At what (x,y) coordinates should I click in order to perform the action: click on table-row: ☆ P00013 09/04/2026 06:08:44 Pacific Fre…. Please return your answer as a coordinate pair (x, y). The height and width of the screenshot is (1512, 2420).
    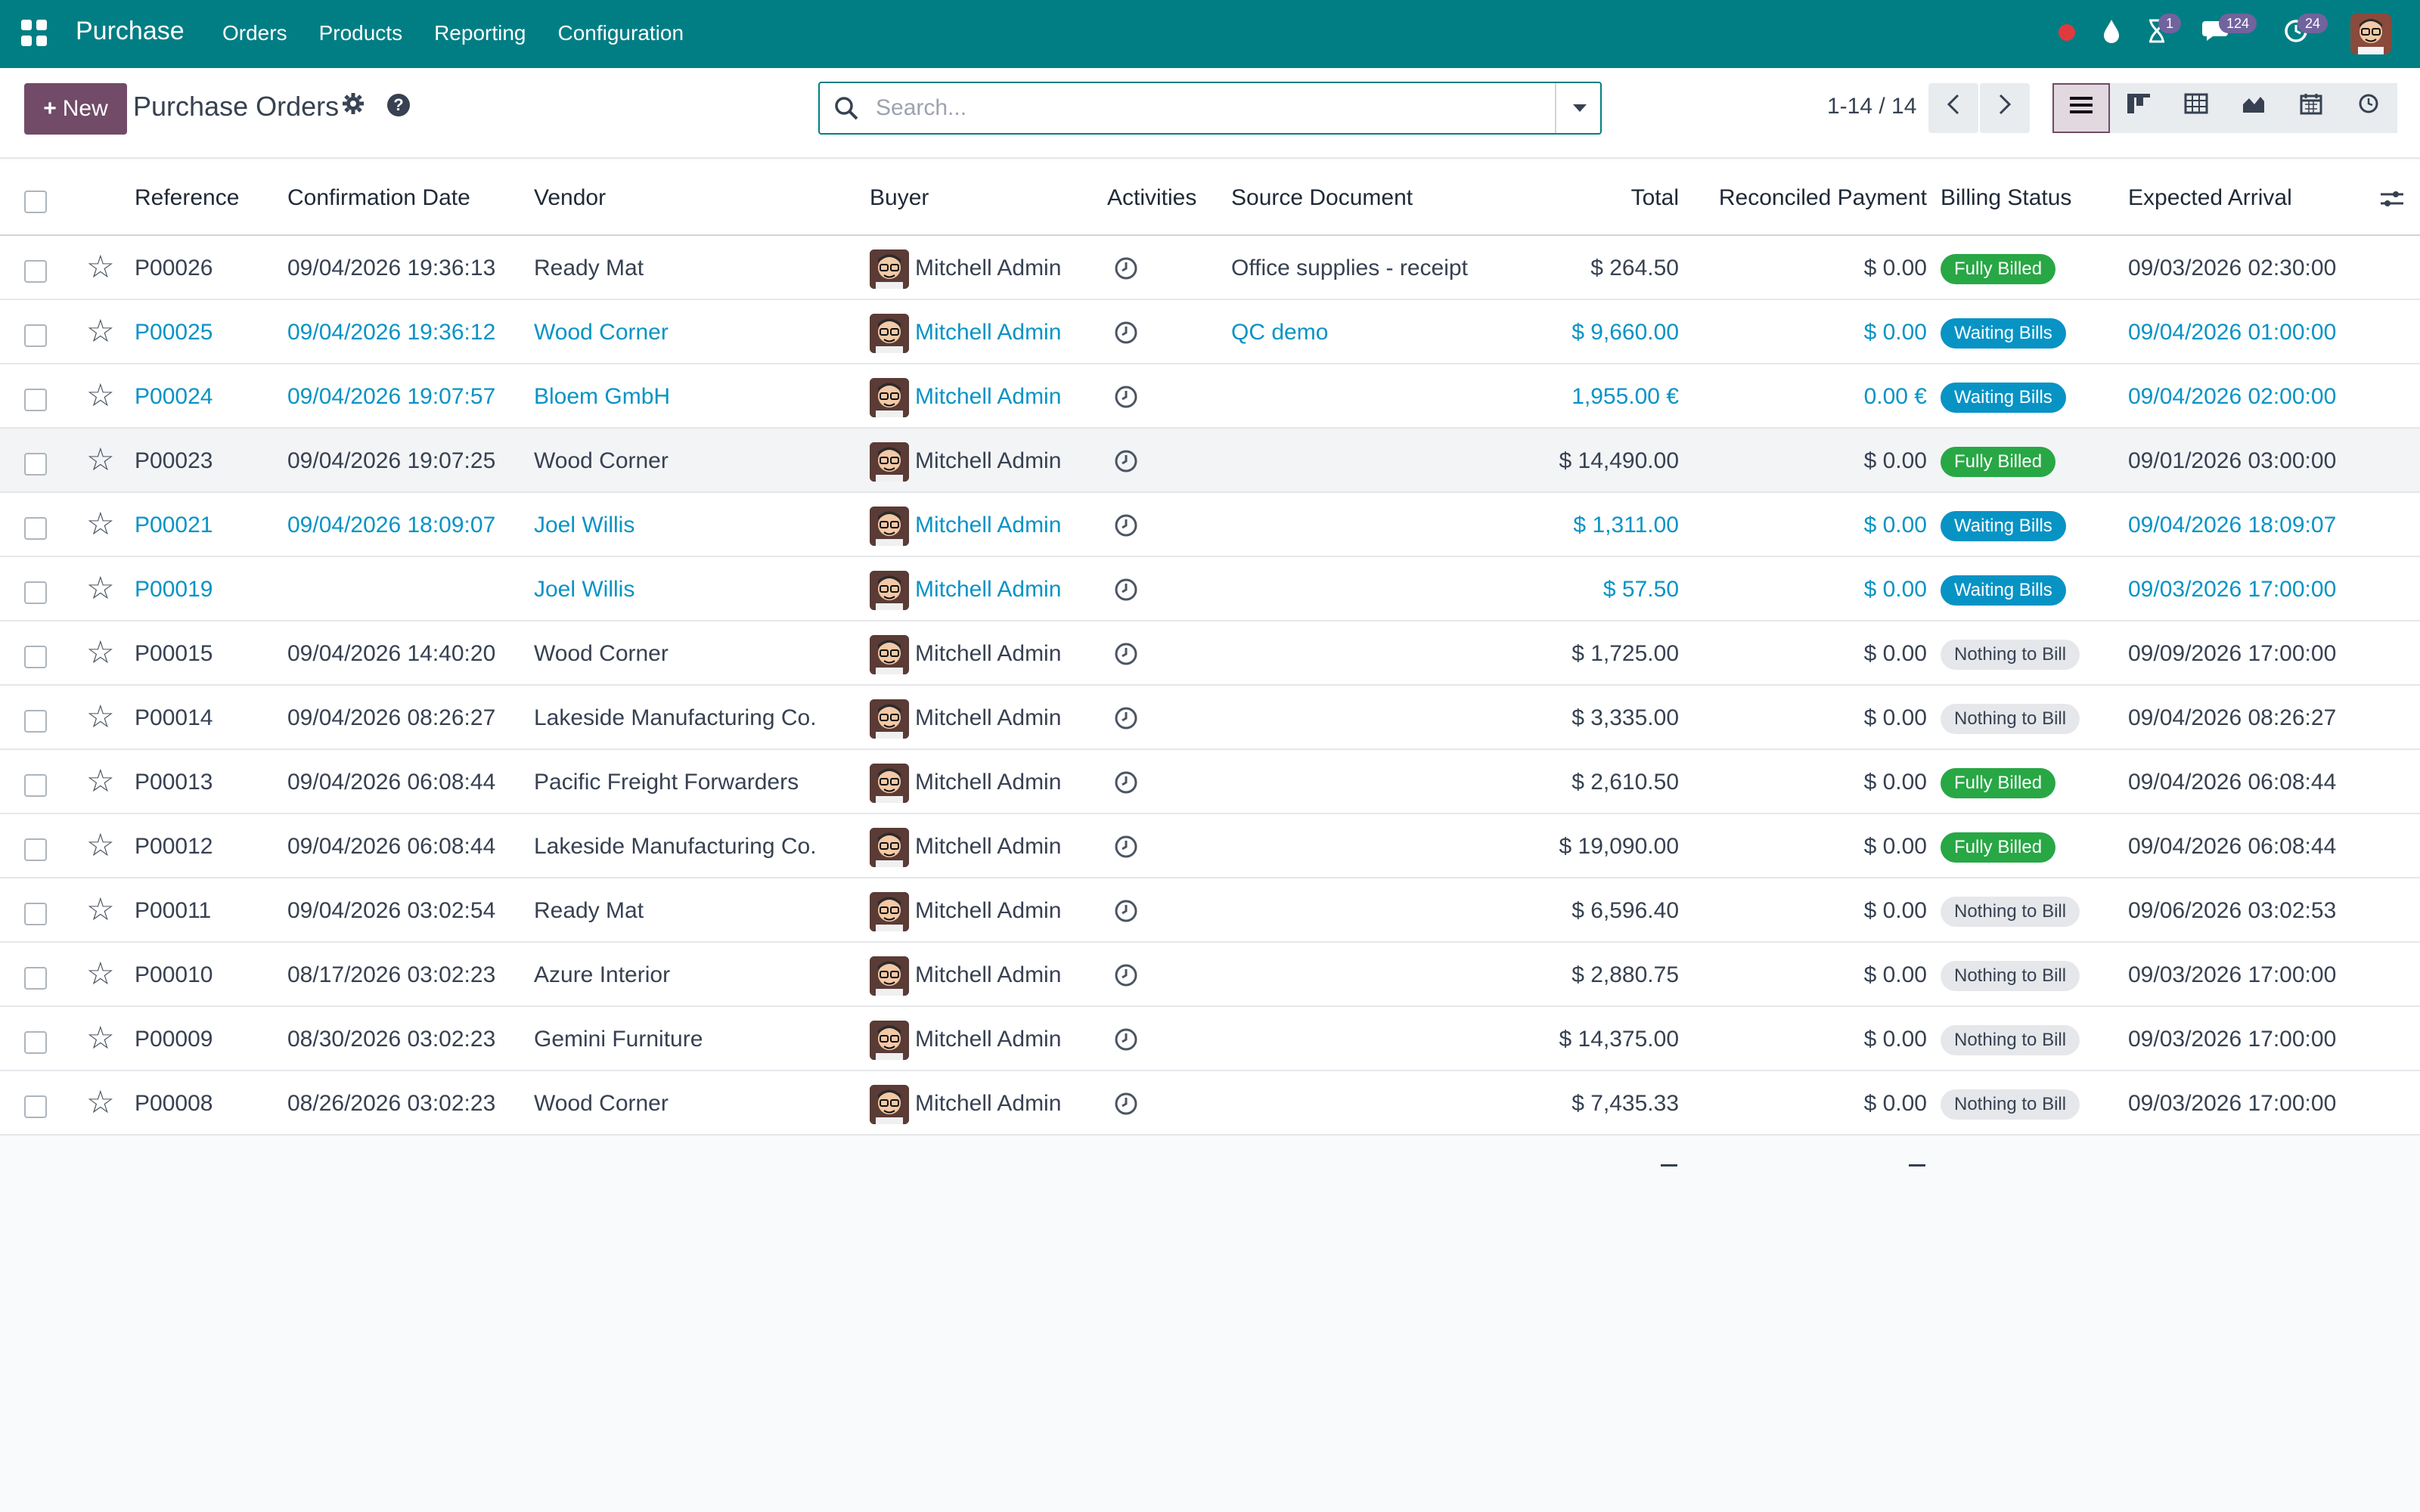
    Looking at the image, I should click on (1210, 782).